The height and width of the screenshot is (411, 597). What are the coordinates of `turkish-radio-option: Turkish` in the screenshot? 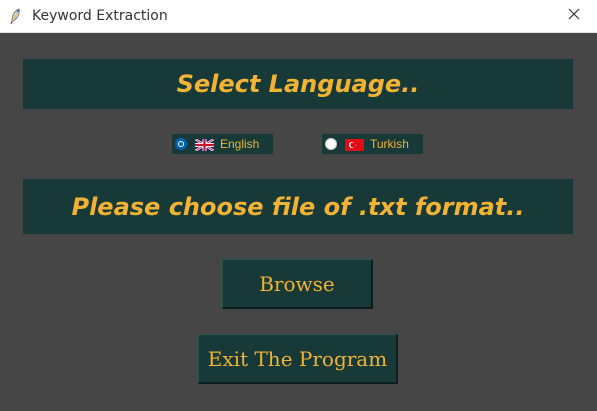 It's located at (372, 144).